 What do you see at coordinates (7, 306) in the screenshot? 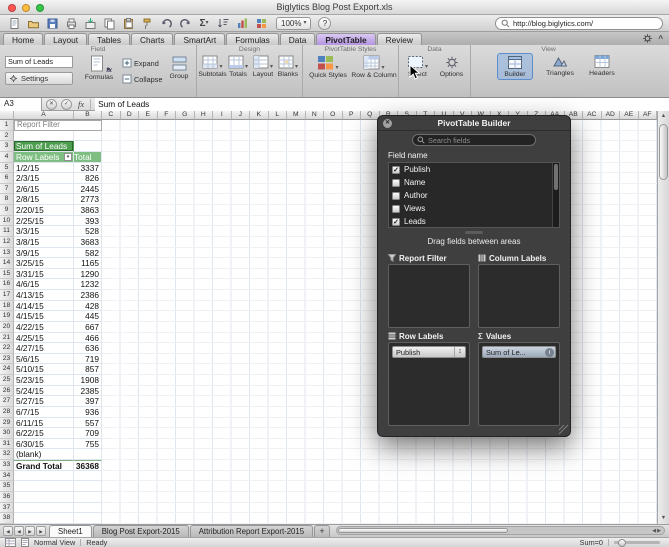
I see `row-header-18: 18` at bounding box center [7, 306].